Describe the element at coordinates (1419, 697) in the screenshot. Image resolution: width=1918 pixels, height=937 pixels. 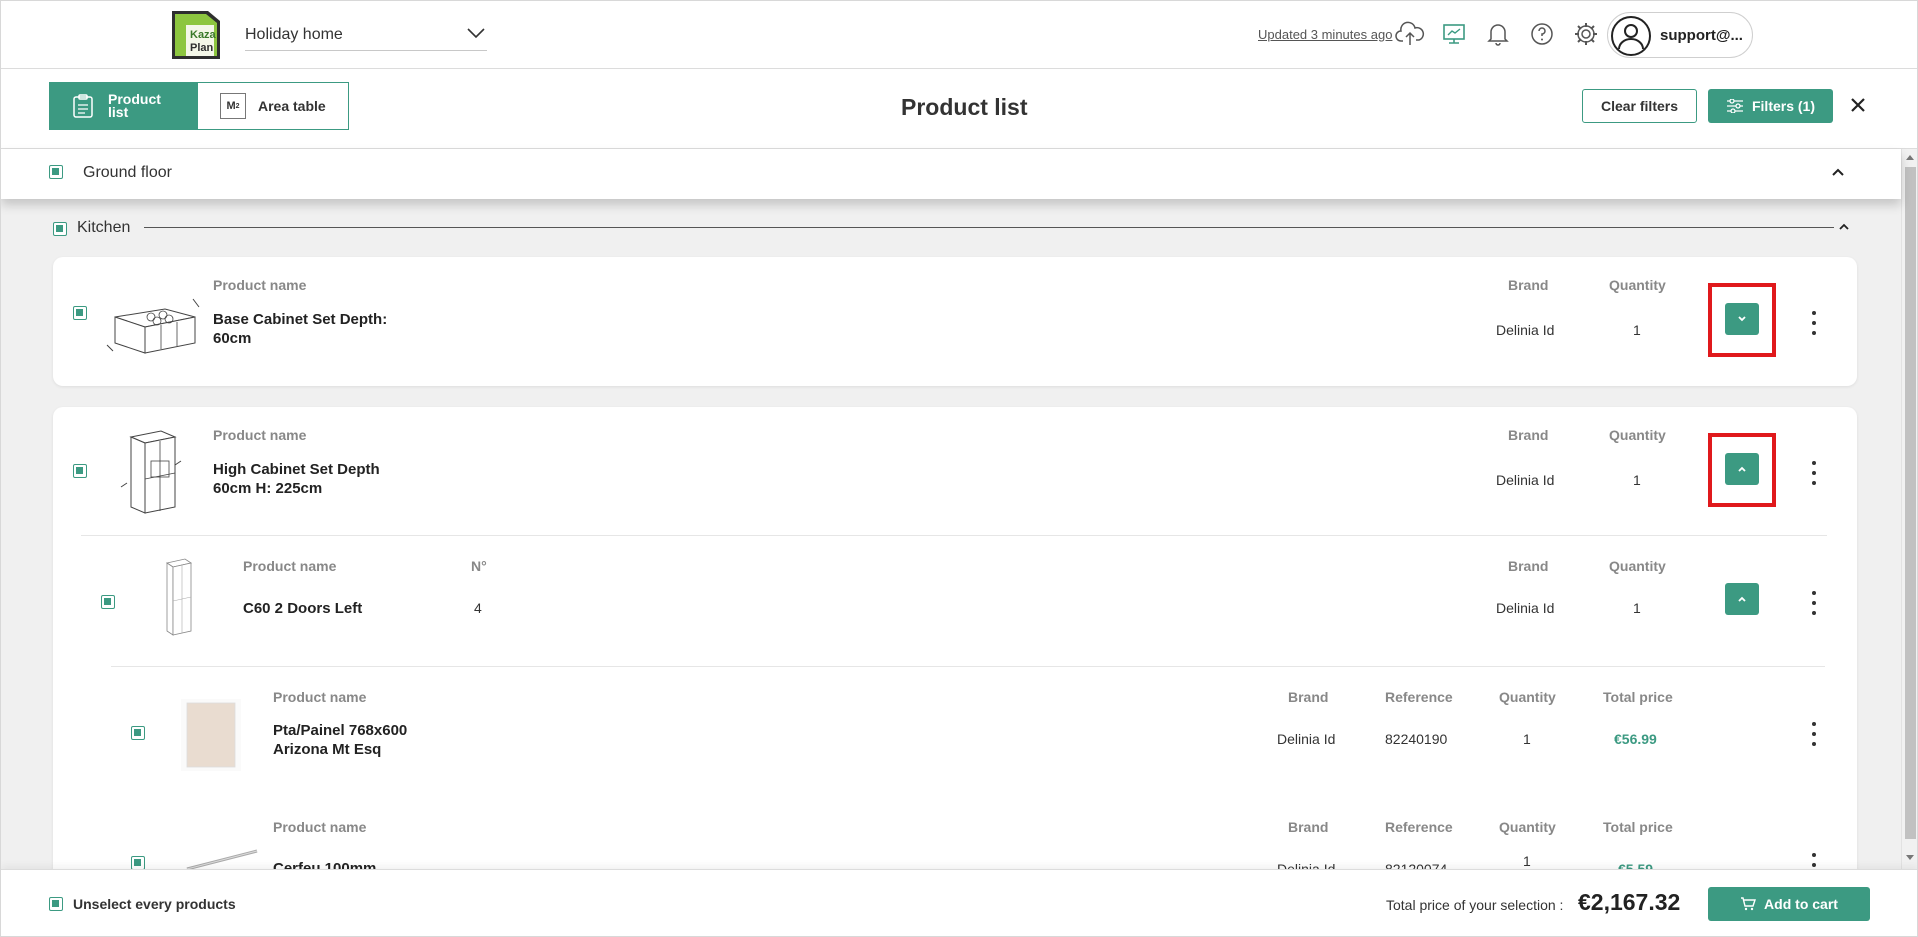
I see `reference-header: Reference` at that location.